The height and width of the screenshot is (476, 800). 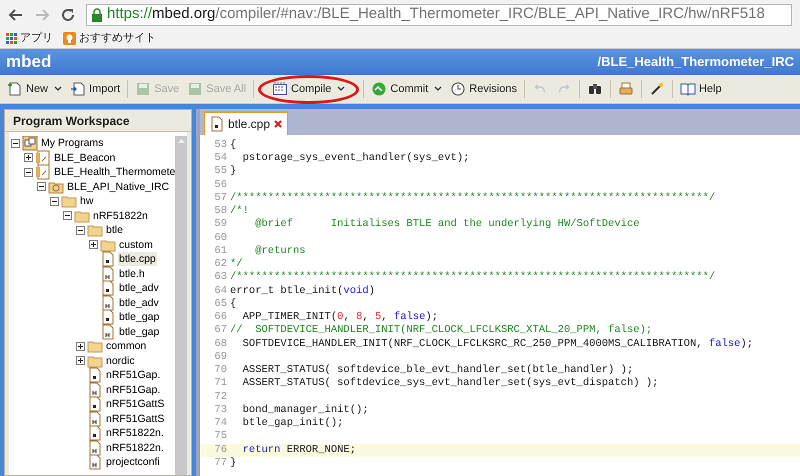 I want to click on line-number: 66, so click(x=220, y=317).